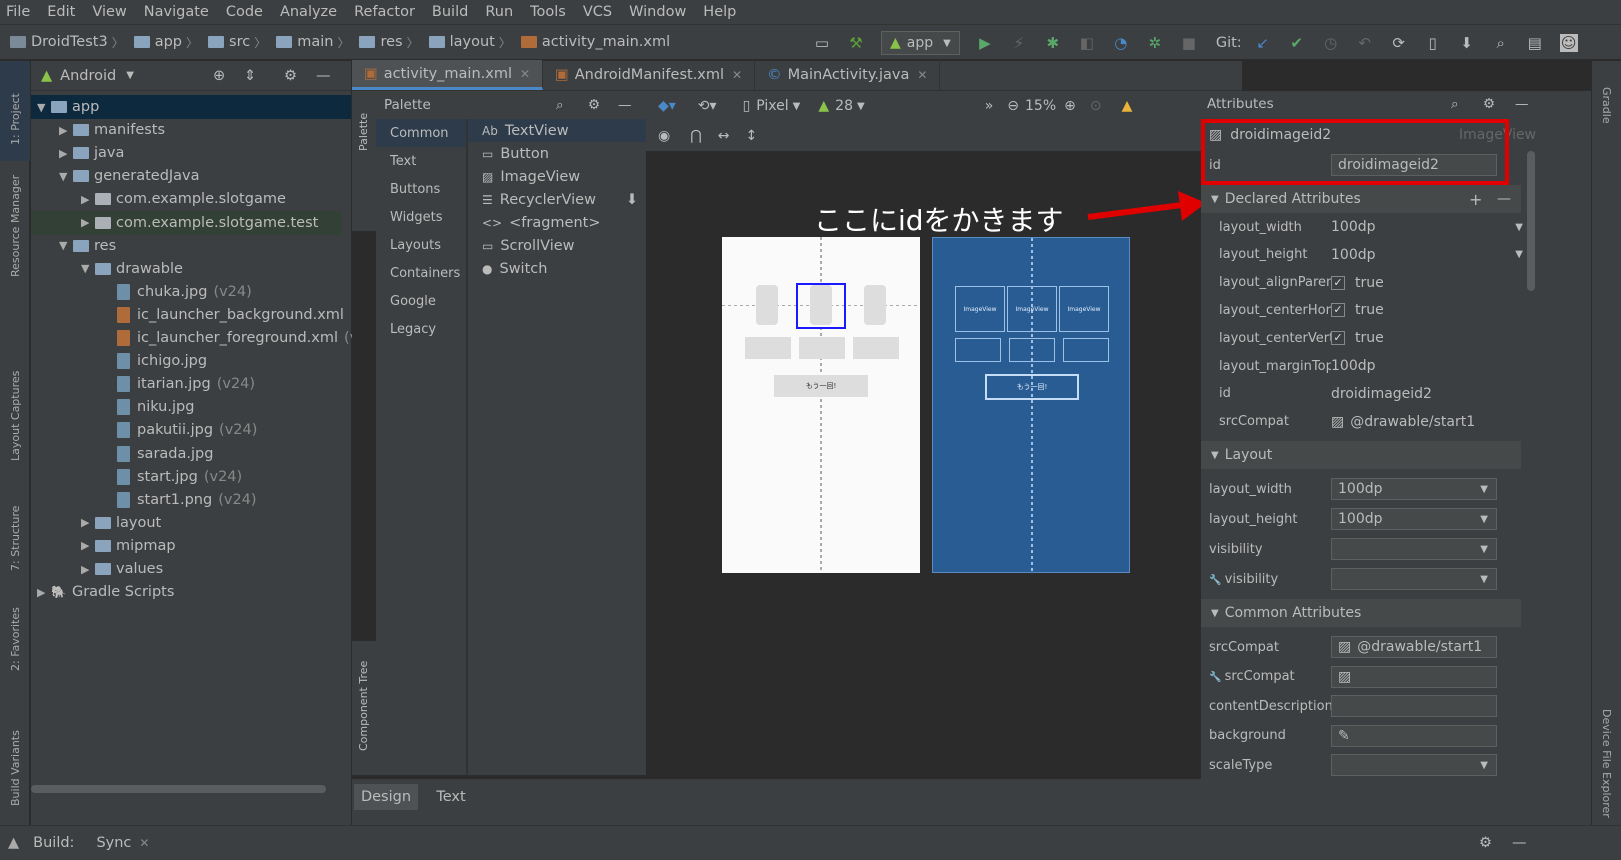 This screenshot has height=860, width=1621. I want to click on device-select: Pixel, so click(772, 106).